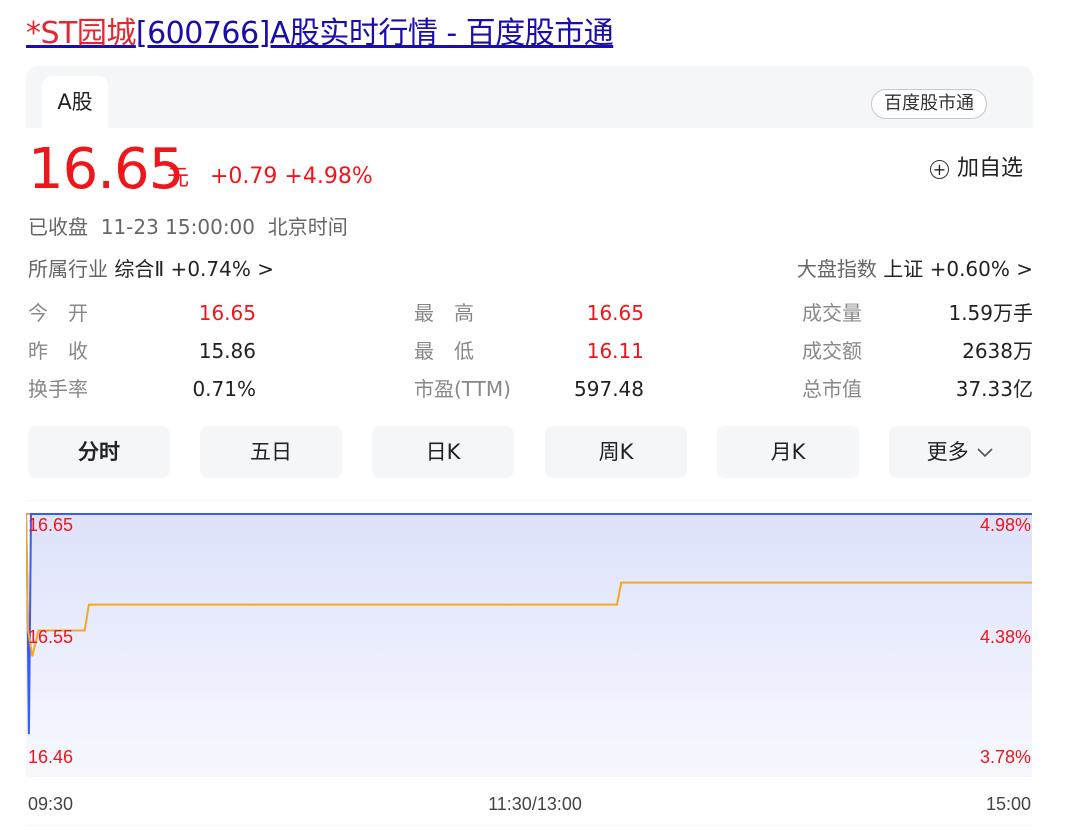 The height and width of the screenshot is (830, 1080). What do you see at coordinates (1005, 525) in the screenshot?
I see `pct-tick-label: 4.98%` at bounding box center [1005, 525].